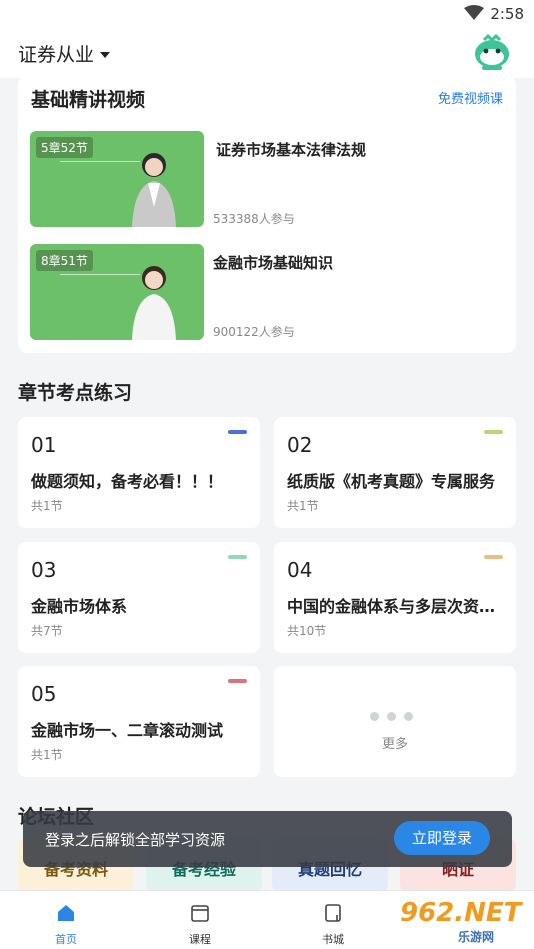  I want to click on course-icon, so click(200, 913).